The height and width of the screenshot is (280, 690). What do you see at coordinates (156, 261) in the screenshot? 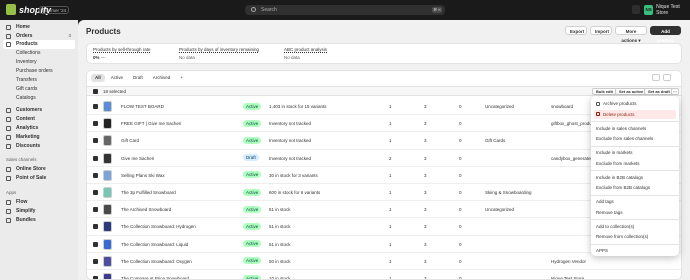
I see `product-name: The Collection Snowboard: Oxygen` at bounding box center [156, 261].